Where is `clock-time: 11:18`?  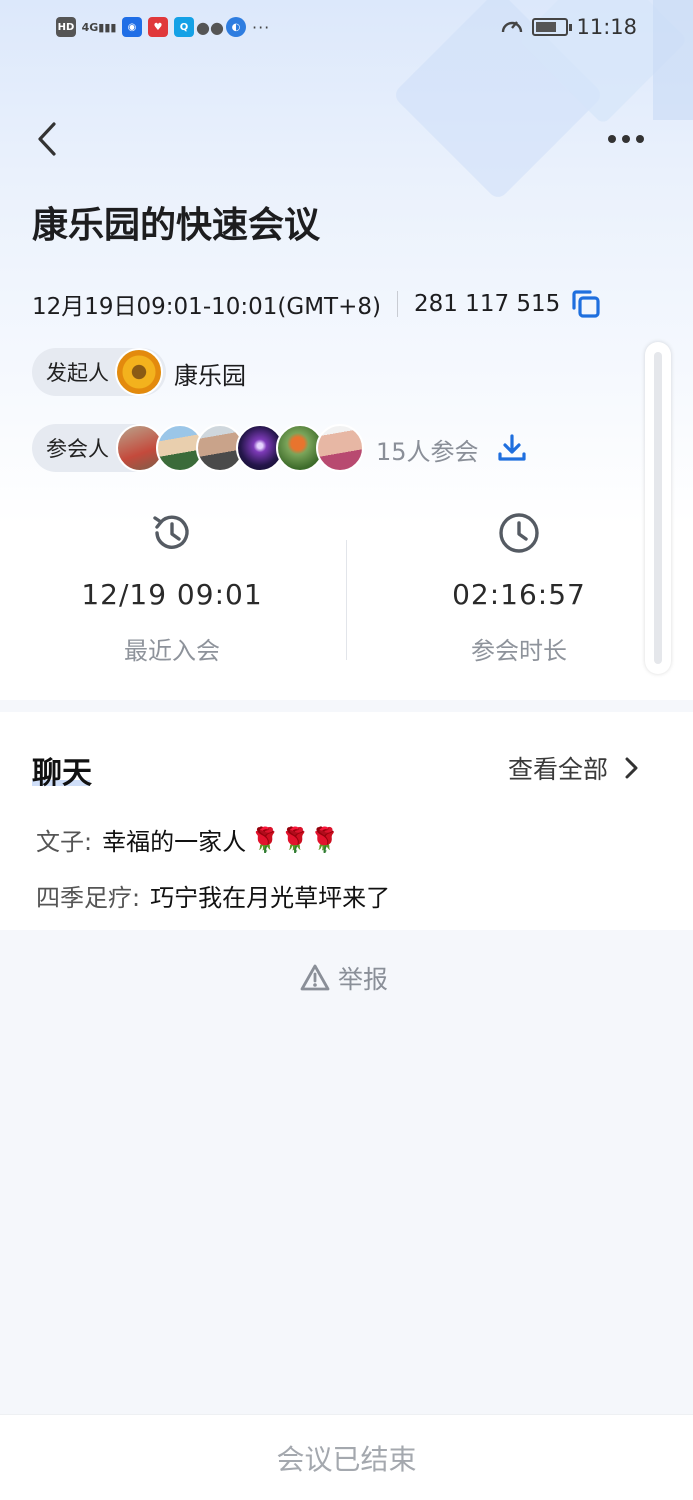
clock-time: 11:18 is located at coordinates (606, 27).